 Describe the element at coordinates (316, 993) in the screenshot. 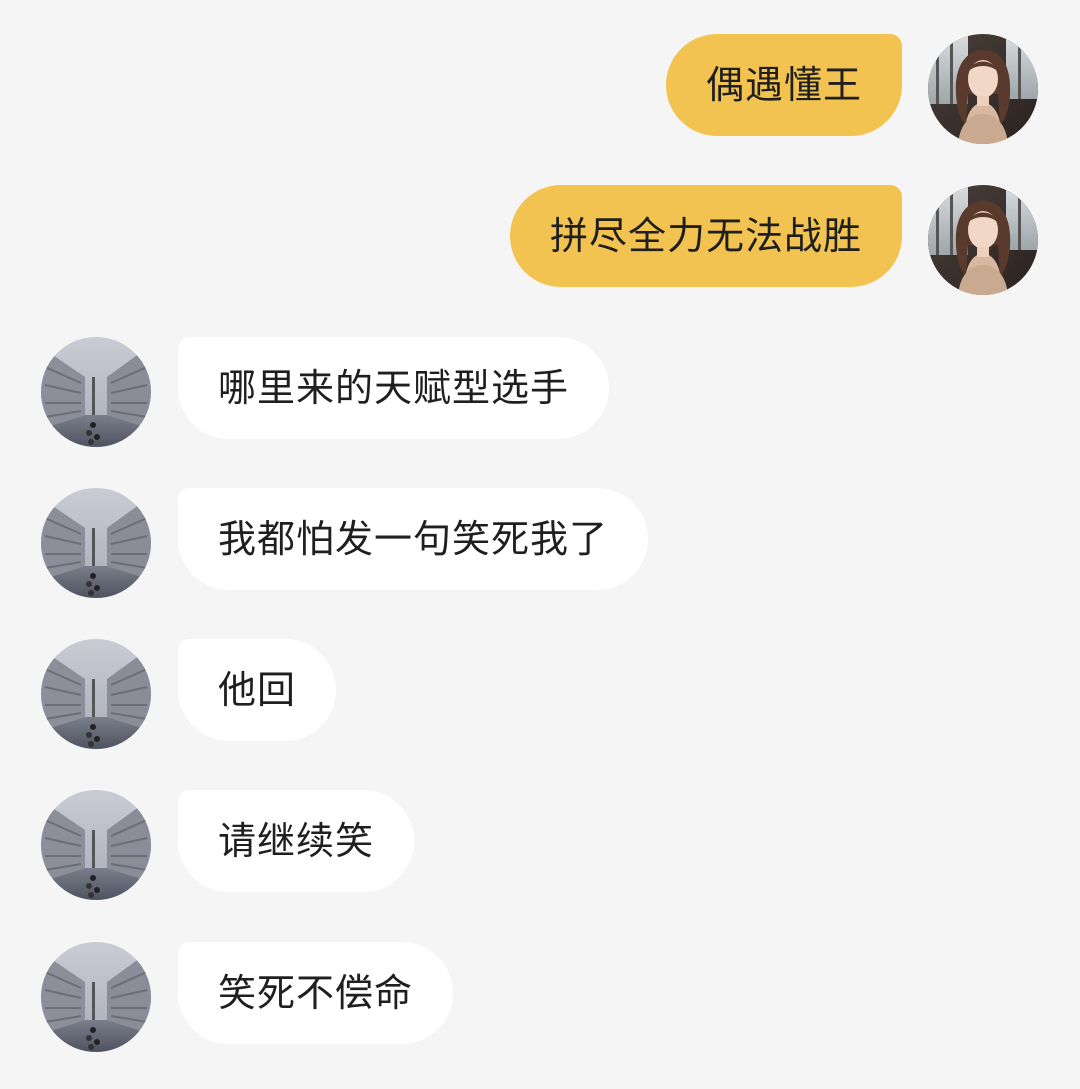

I see `message-bubble: 笑死不偿命` at that location.